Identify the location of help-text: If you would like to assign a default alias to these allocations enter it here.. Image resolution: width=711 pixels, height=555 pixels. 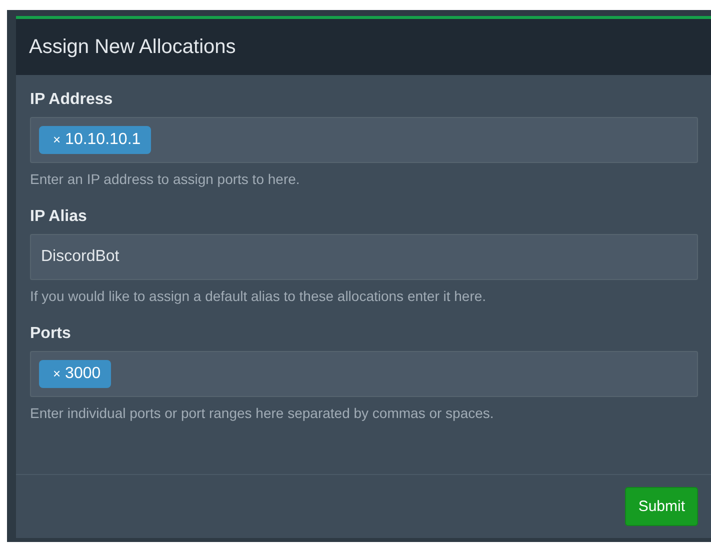
(259, 296).